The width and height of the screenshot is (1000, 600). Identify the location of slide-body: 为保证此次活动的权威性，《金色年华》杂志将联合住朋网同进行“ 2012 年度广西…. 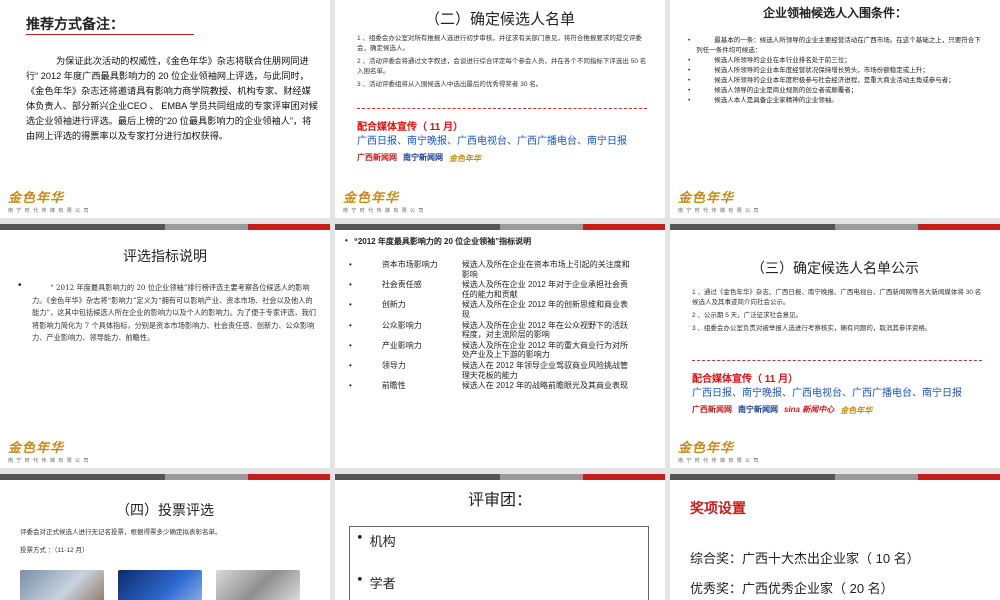
(172, 98).